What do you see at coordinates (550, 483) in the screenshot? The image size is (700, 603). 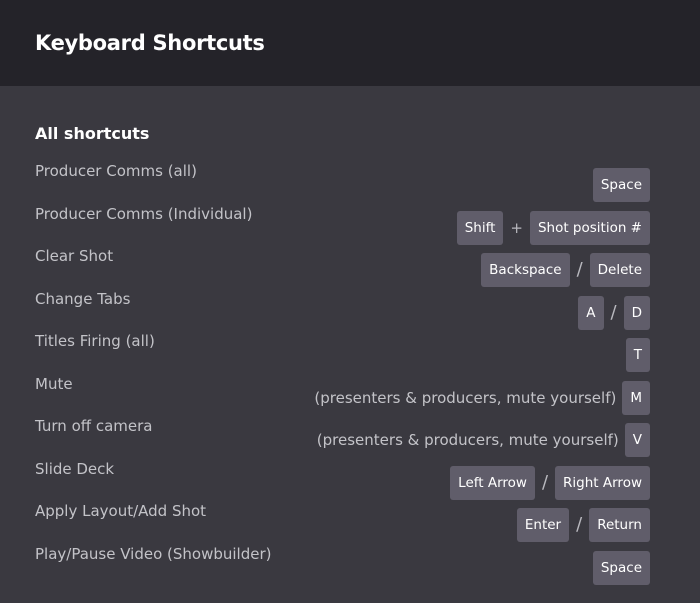 I see `shortcut-keys: Left Arrow / Right Arrow` at bounding box center [550, 483].